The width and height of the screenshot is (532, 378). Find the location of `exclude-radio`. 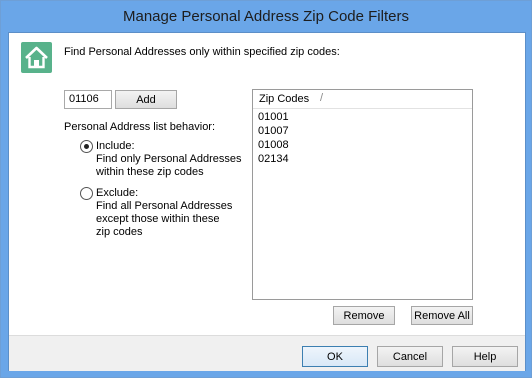

exclude-radio is located at coordinates (86, 193).